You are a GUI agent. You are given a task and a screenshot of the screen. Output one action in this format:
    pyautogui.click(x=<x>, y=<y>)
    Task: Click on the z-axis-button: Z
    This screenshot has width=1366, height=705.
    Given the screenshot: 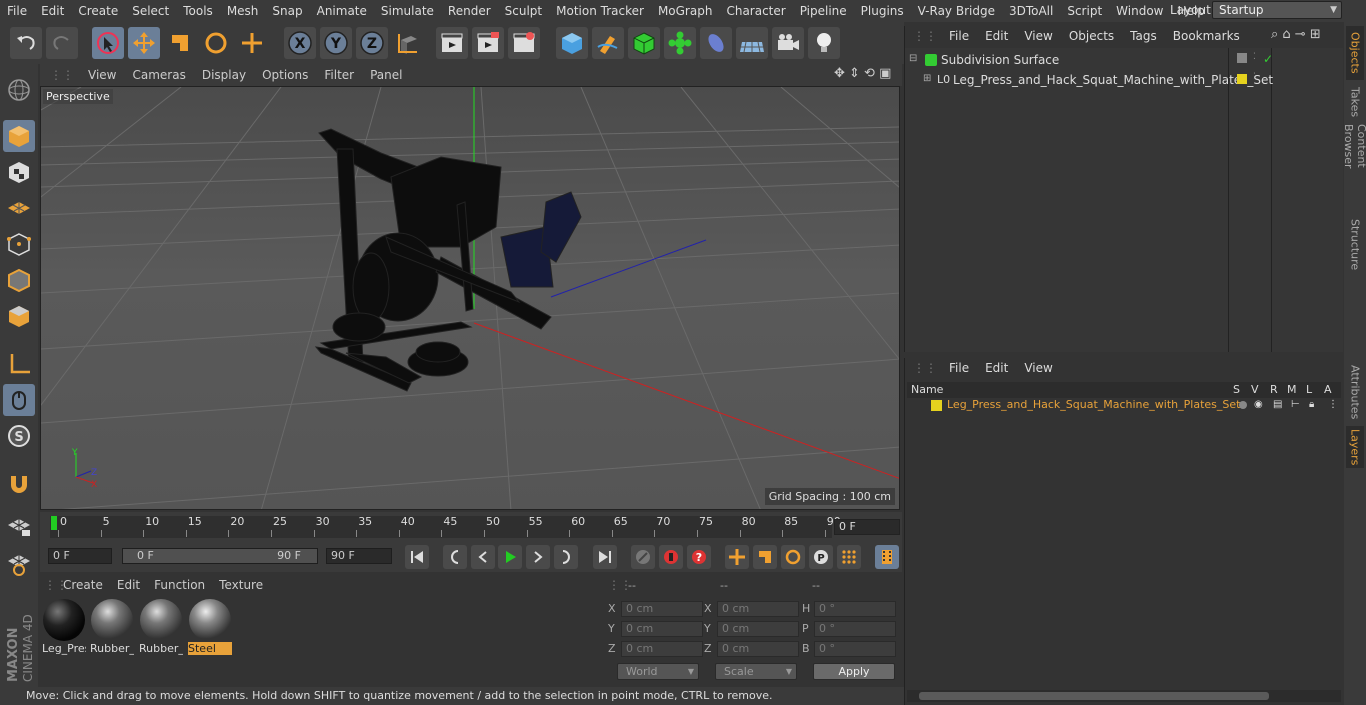 What is the action you would take?
    pyautogui.click(x=372, y=43)
    